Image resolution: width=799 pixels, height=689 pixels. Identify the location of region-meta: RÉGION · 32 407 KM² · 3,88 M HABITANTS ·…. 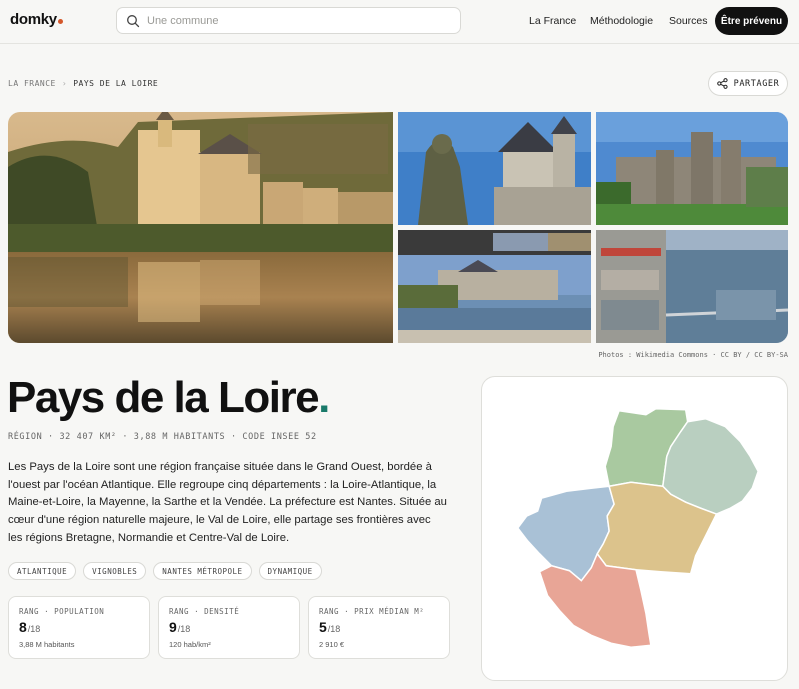
(162, 437).